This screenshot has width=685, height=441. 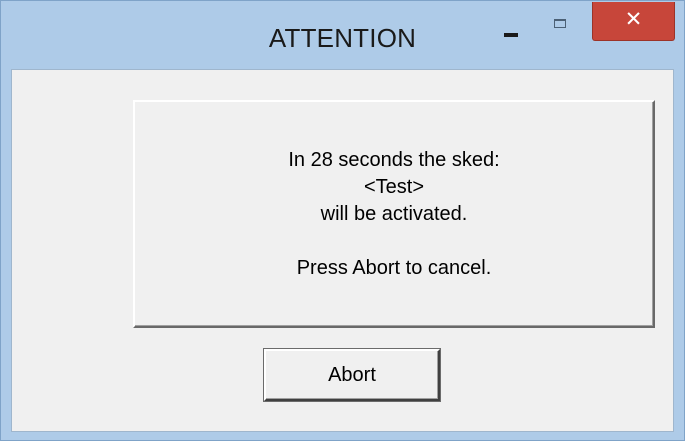 I want to click on minimize-icon, so click(x=511, y=35).